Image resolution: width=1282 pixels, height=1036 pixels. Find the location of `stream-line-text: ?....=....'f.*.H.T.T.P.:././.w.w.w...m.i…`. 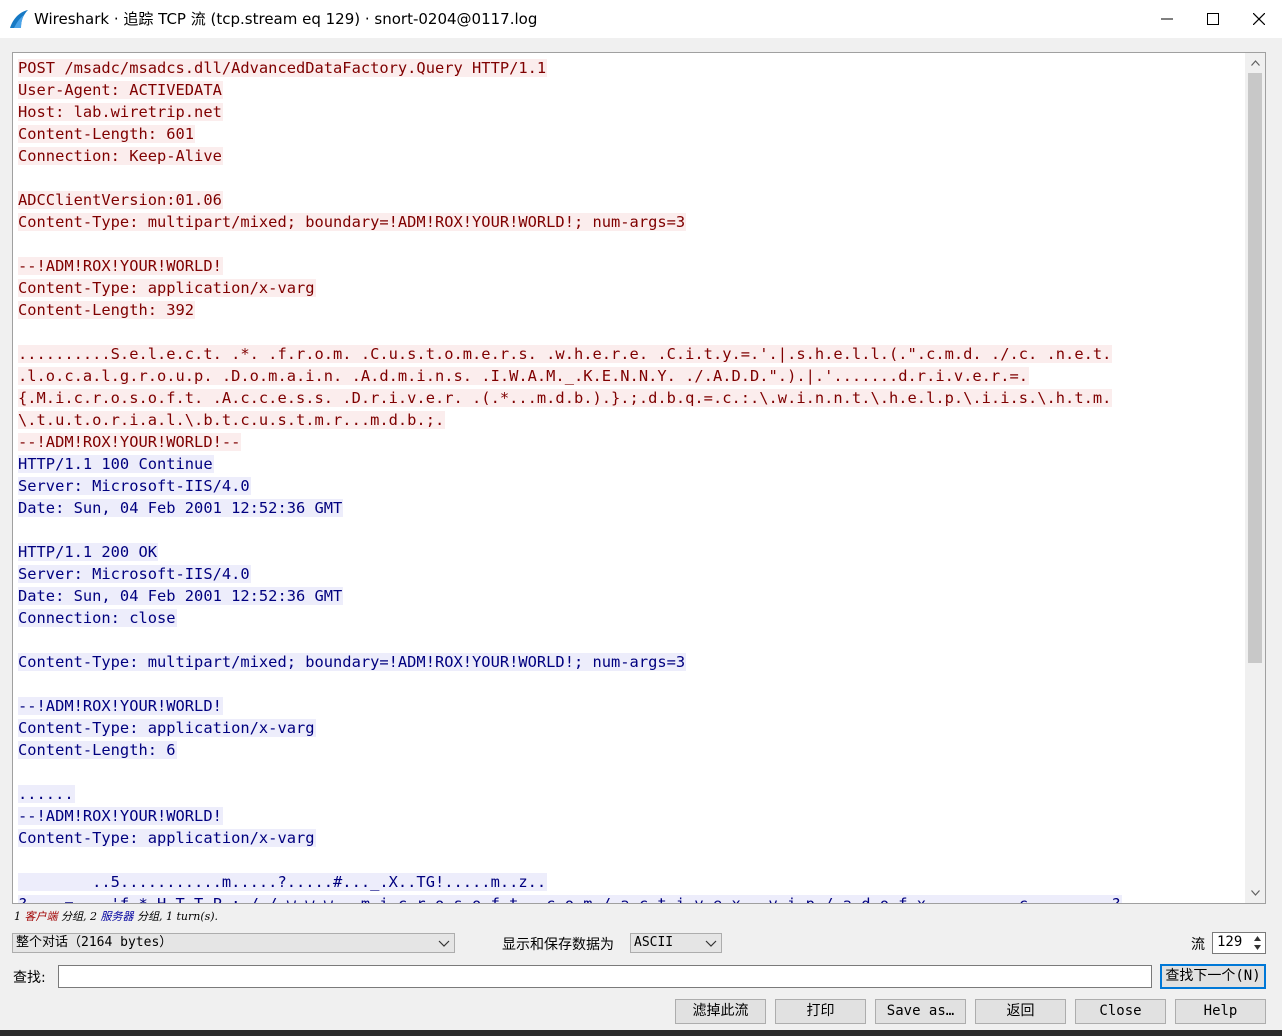

stream-line-text: ?....=....'f.*.H.T.T.P.:././.w.w.w...m.i… is located at coordinates (570, 899).